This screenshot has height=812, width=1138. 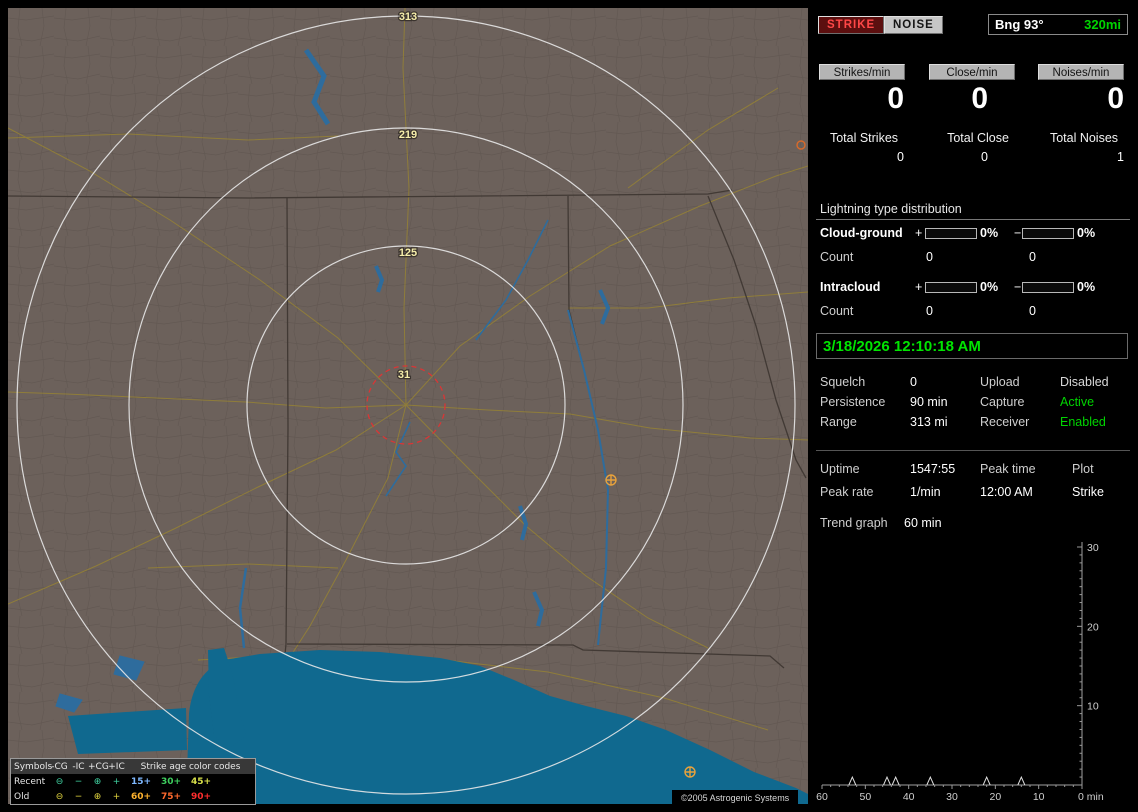 I want to click on legend-age-title: Strike age color codes, so click(x=190, y=766).